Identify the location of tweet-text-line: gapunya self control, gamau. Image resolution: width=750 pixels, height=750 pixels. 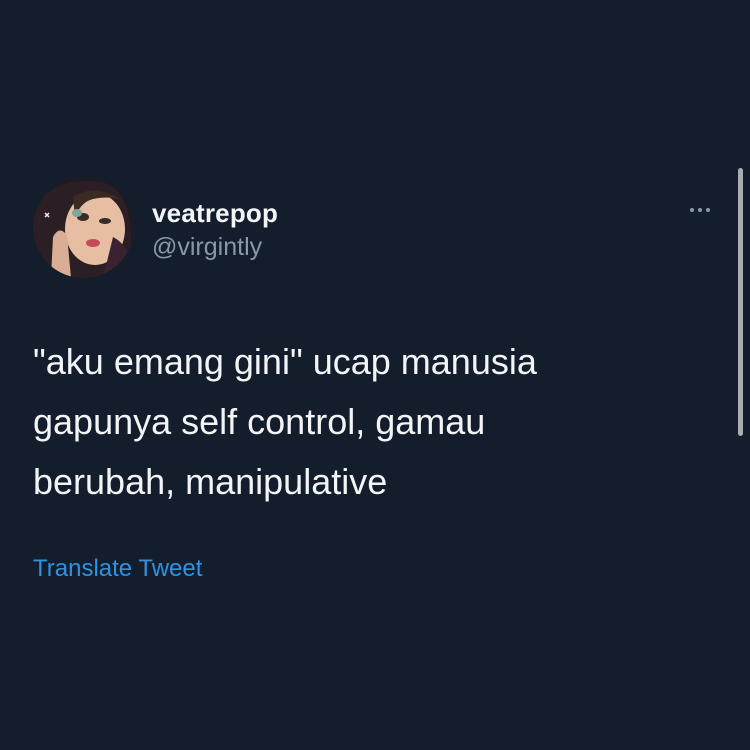
(259, 421).